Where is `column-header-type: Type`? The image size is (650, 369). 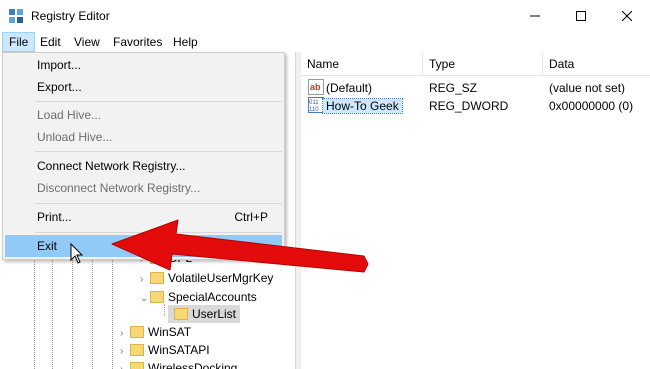
column-header-type: Type is located at coordinates (483, 64).